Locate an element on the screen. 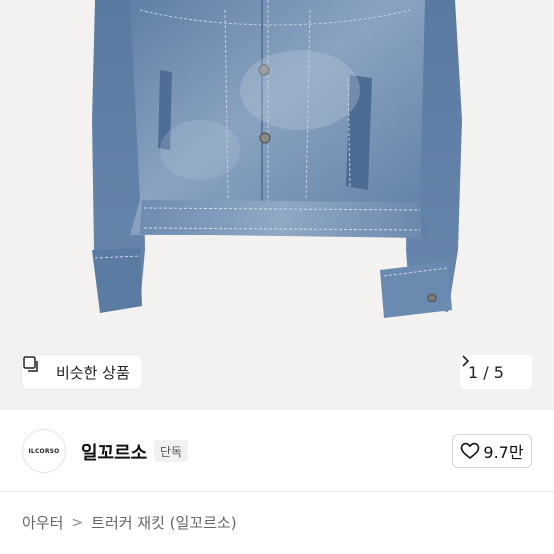 This screenshot has width=554, height=554. breadcrumb: 아우터 > 트러커 재킷 (일꼬르소) is located at coordinates (129, 522).